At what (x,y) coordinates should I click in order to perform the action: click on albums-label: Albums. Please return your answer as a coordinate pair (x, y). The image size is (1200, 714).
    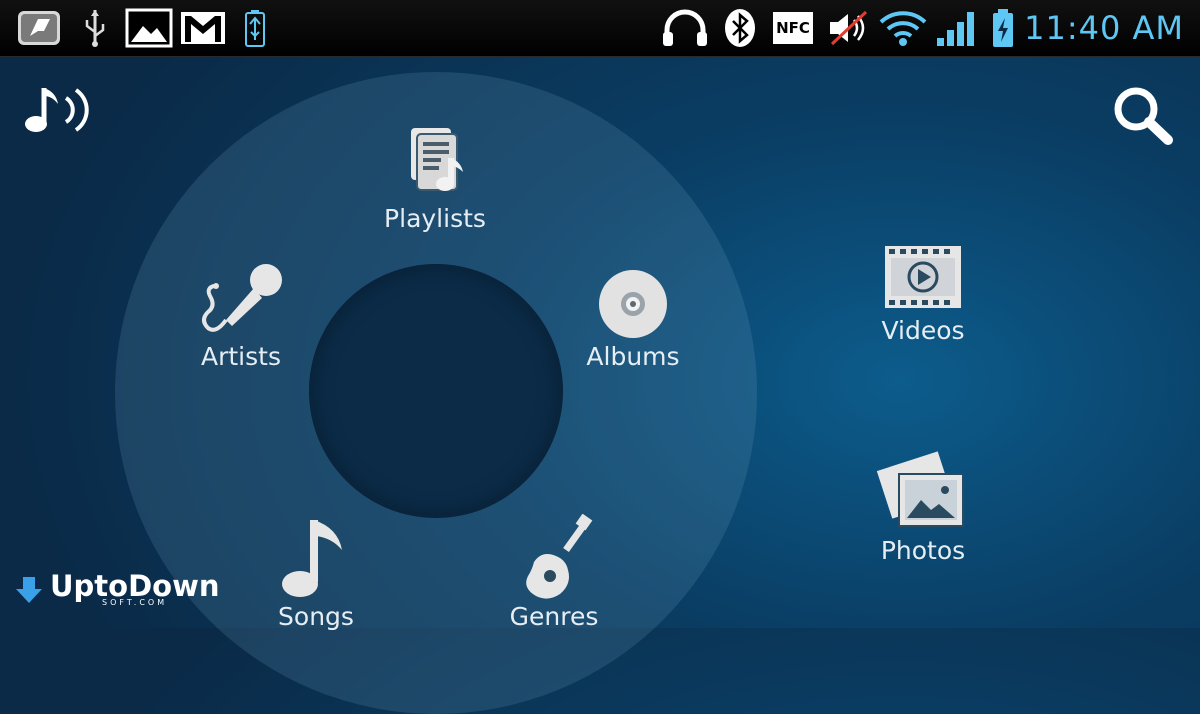
    Looking at the image, I should click on (633, 356).